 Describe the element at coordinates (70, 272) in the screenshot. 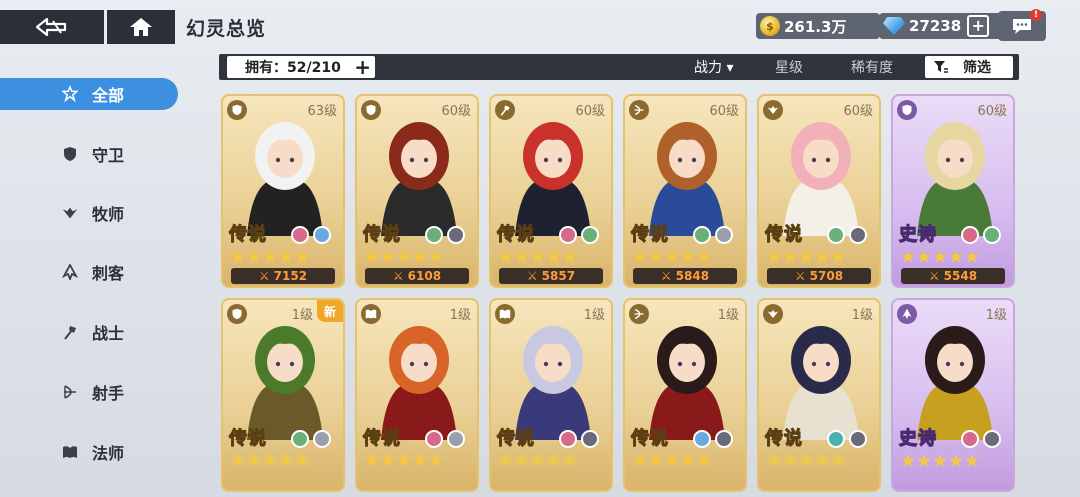

I see `assassin-icon` at that location.